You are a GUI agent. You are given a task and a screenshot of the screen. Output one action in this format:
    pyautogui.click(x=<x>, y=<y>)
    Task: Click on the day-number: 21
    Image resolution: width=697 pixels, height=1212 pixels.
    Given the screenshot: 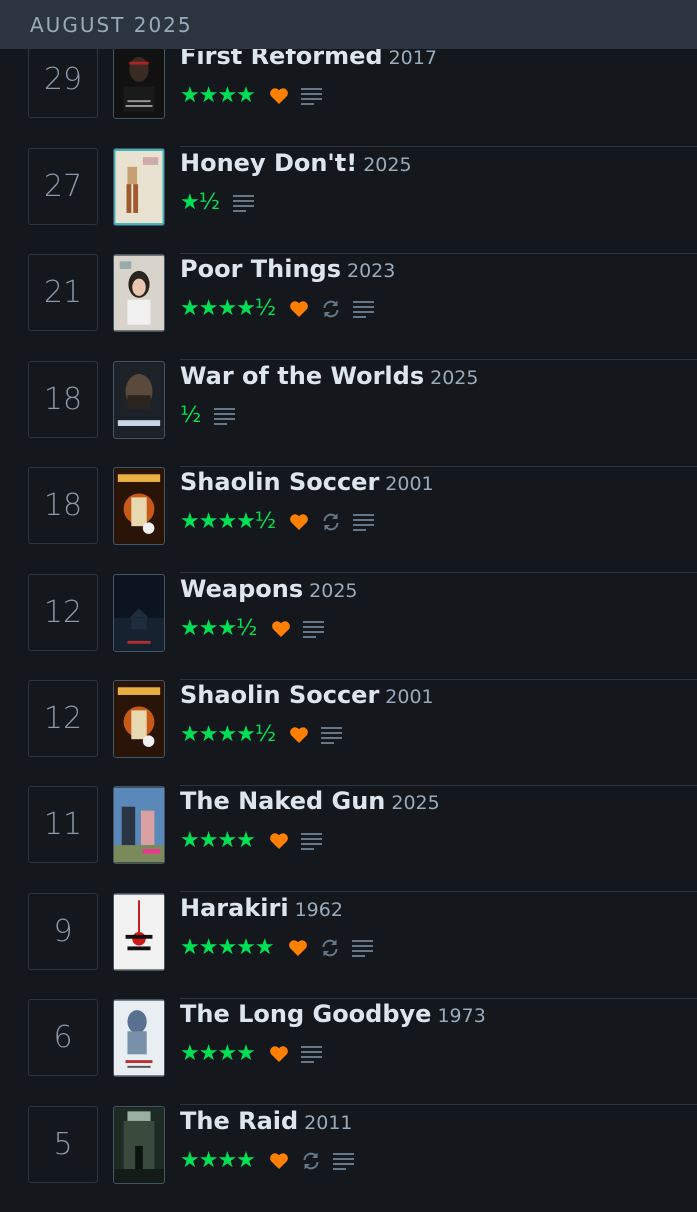 What is the action you would take?
    pyautogui.click(x=63, y=292)
    